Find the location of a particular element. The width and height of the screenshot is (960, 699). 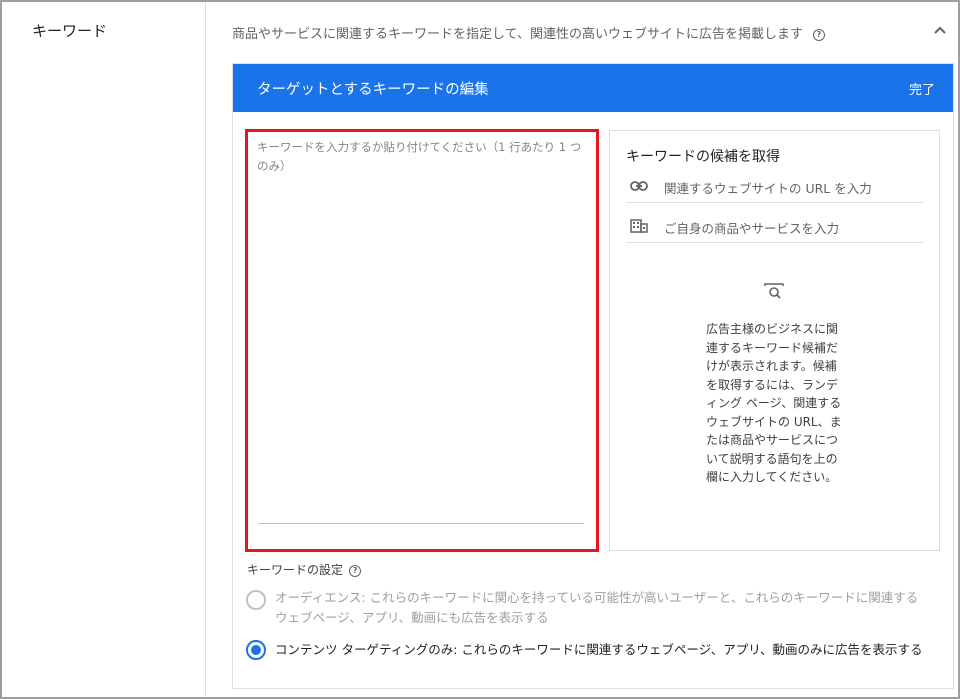

info-line: いて説明する語句を上の is located at coordinates (772, 458).